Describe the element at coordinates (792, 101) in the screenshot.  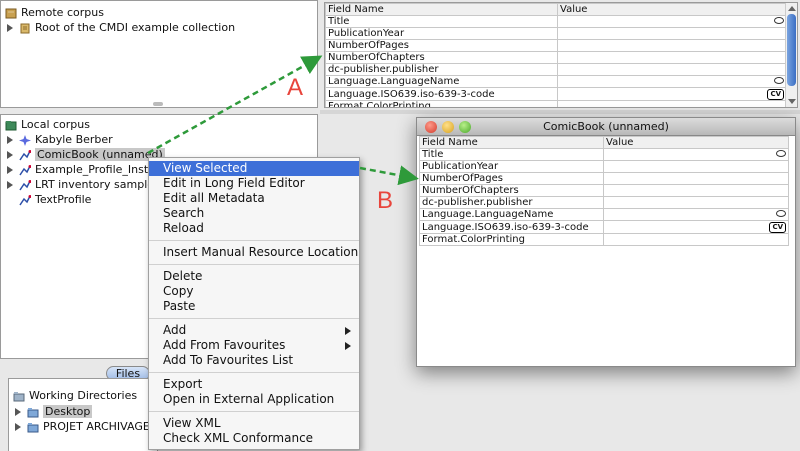
I see `scroll-down-icon` at that location.